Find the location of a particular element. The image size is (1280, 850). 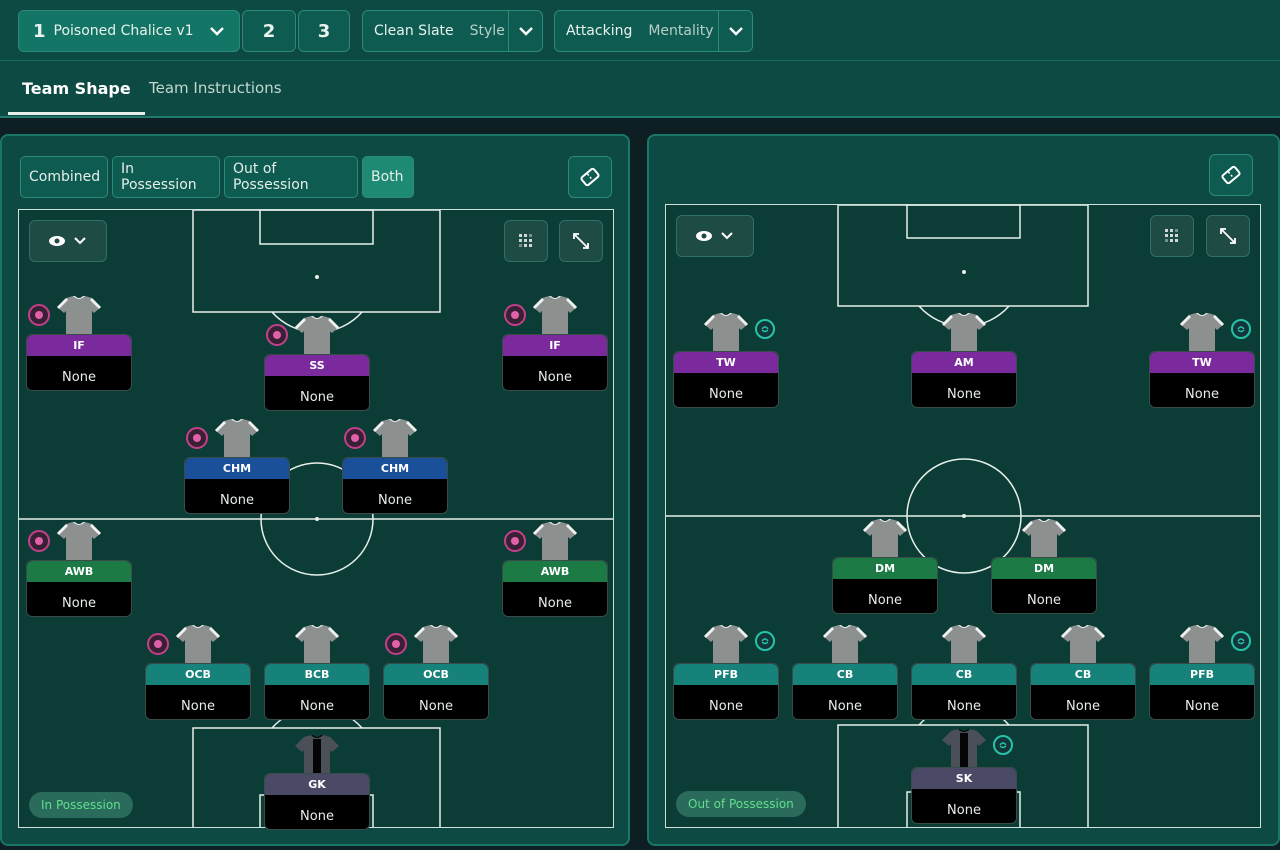

tactic-slot-3-label: 3 is located at coordinates (324, 31).